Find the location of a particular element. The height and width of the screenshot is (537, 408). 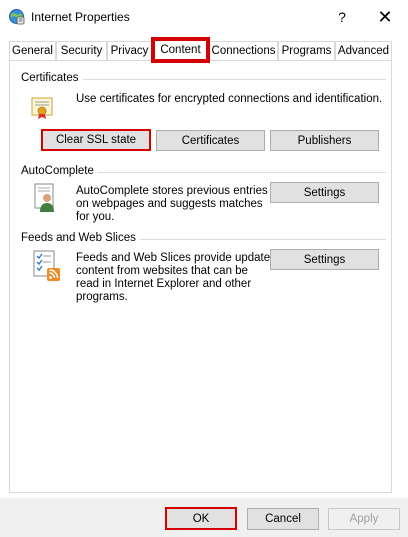

autocomplete-description-line-3: for you. is located at coordinates (95, 217).